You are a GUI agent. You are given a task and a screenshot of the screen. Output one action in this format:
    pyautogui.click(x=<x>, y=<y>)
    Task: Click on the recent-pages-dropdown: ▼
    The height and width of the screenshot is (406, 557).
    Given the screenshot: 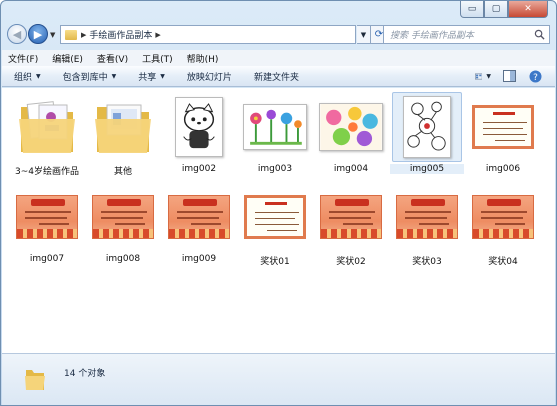 What is the action you would take?
    pyautogui.click(x=52, y=35)
    